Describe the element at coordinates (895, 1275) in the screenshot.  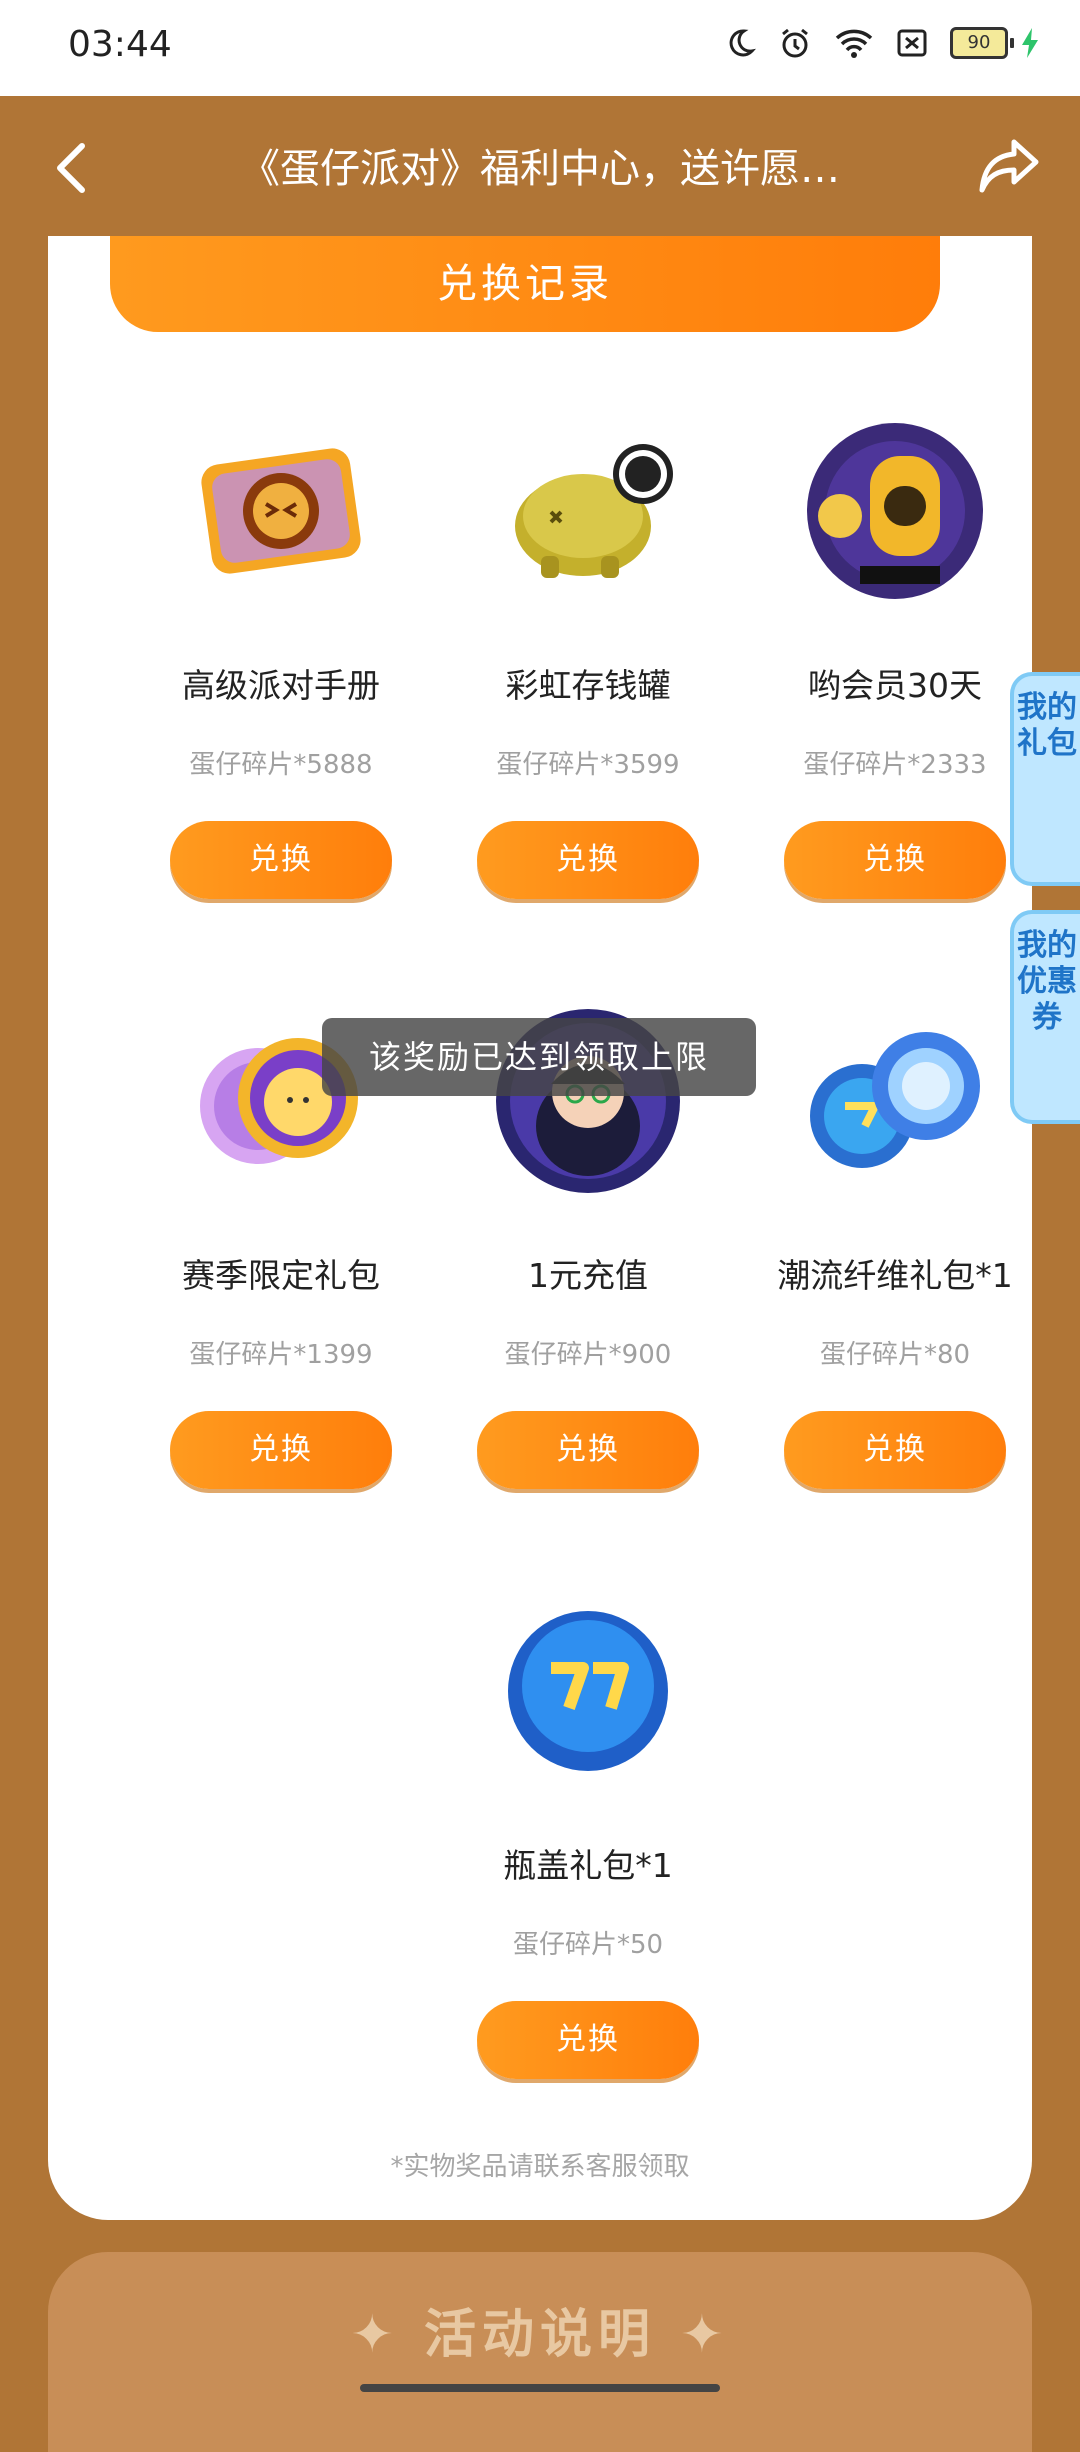
I see `item-name: 潮流纤维礼包*1` at that location.